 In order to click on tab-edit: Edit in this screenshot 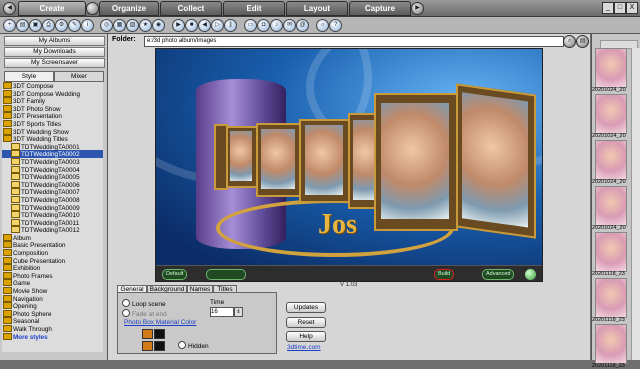, I will do `click(254, 8)`.